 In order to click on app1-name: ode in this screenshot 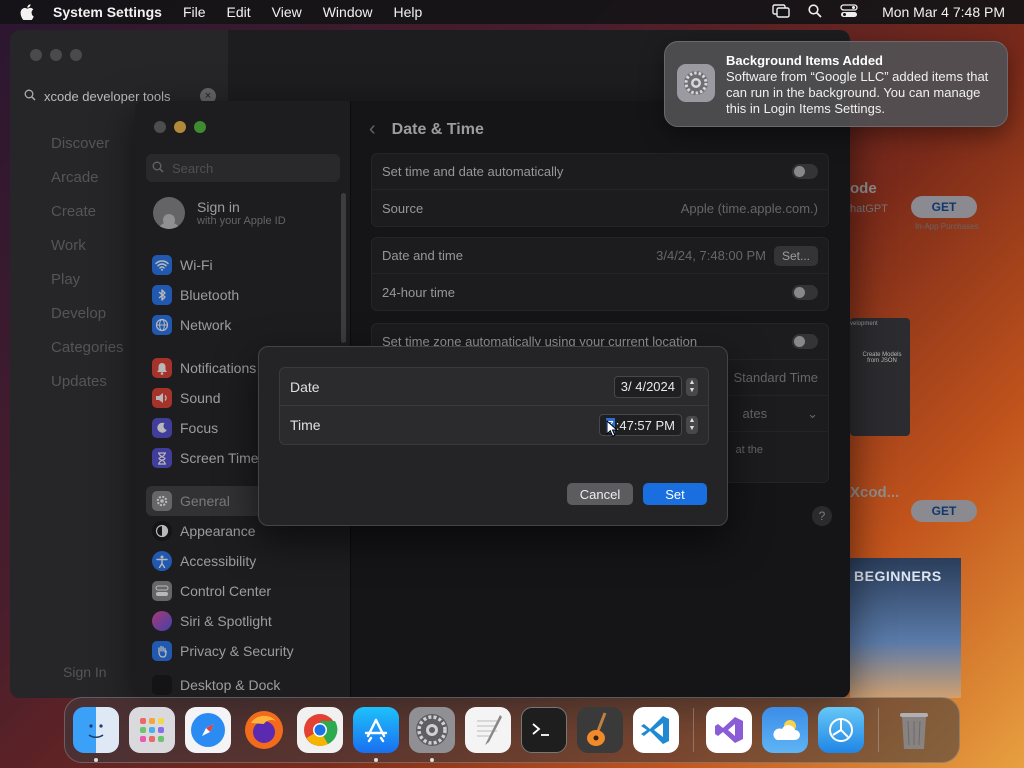, I will do `click(863, 188)`.